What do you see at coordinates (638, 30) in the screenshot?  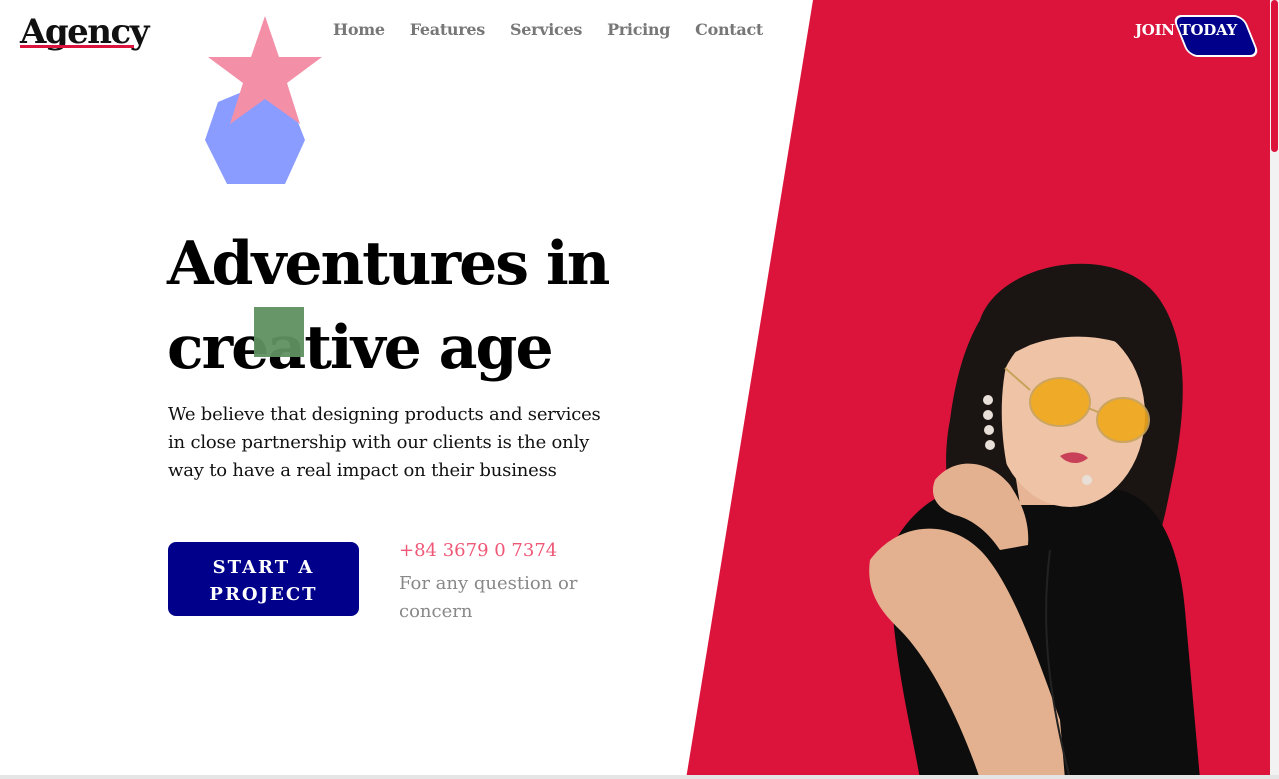 I see `nav-item-pricing: Pricing` at bounding box center [638, 30].